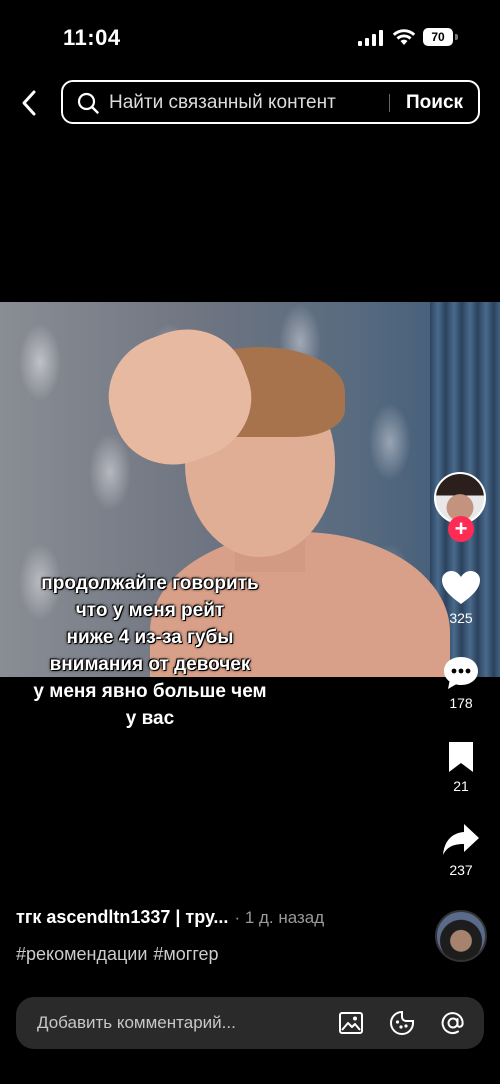  What do you see at coordinates (150, 583) in the screenshot?
I see `caption-line: продолжайте говорить` at bounding box center [150, 583].